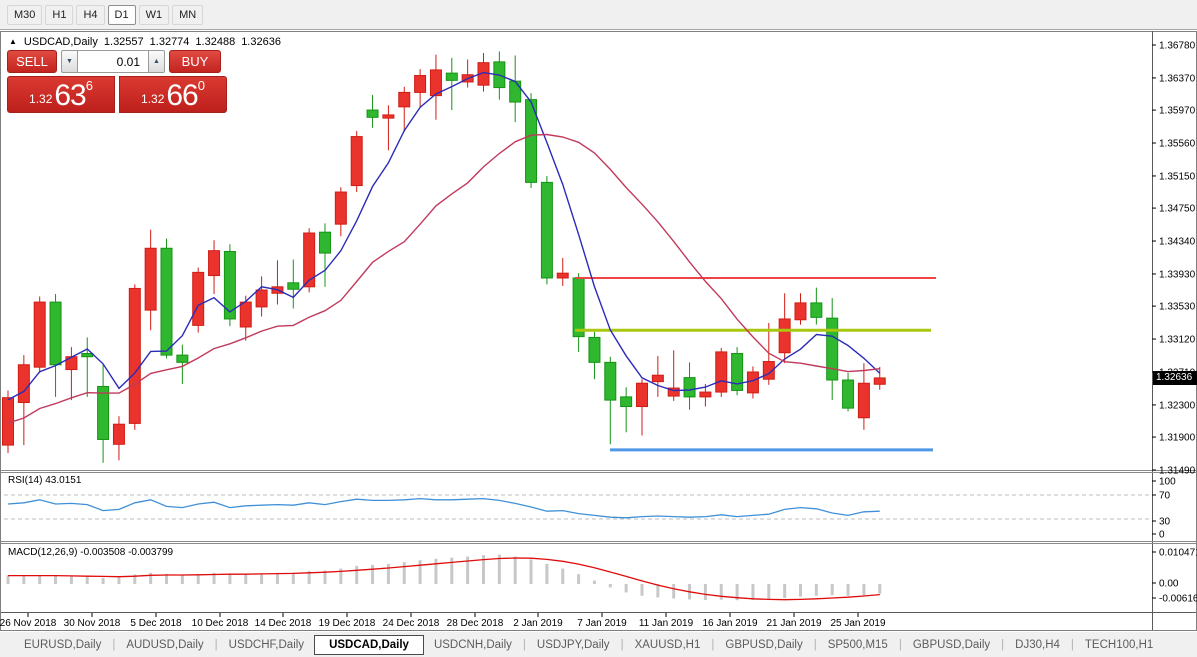  Describe the element at coordinates (157, 61) in the screenshot. I see `volume-increase-button: ▲` at that location.